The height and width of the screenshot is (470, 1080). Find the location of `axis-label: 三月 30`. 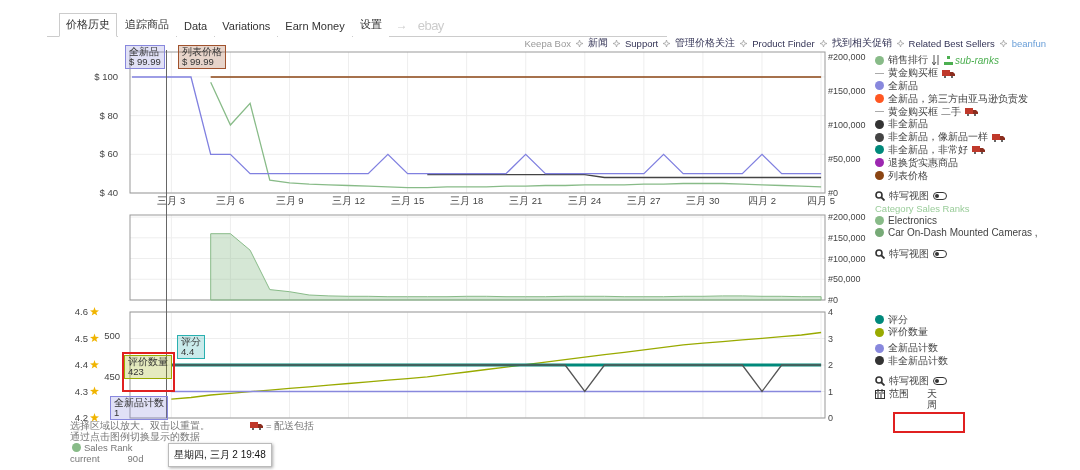

axis-label: 三月 30 is located at coordinates (703, 200).